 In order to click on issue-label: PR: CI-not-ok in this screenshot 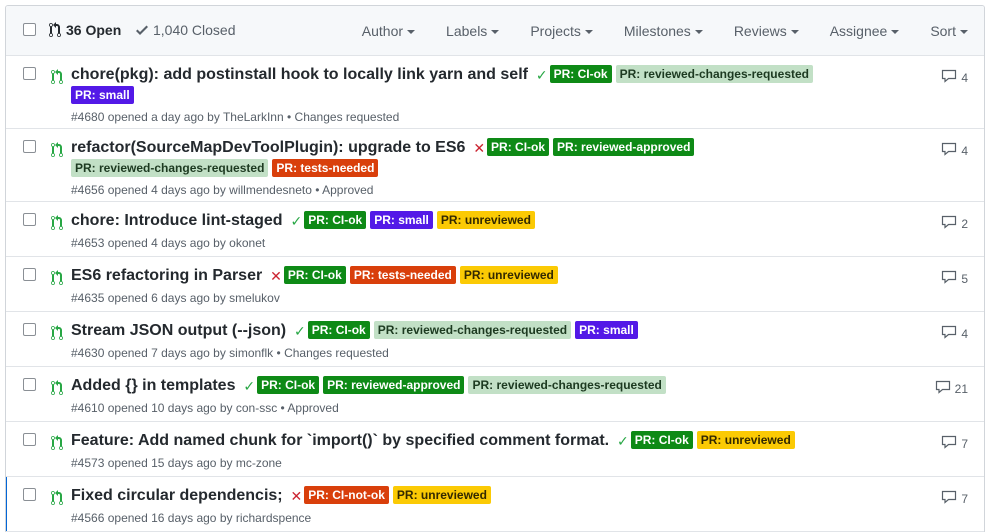, I will do `click(346, 495)`.